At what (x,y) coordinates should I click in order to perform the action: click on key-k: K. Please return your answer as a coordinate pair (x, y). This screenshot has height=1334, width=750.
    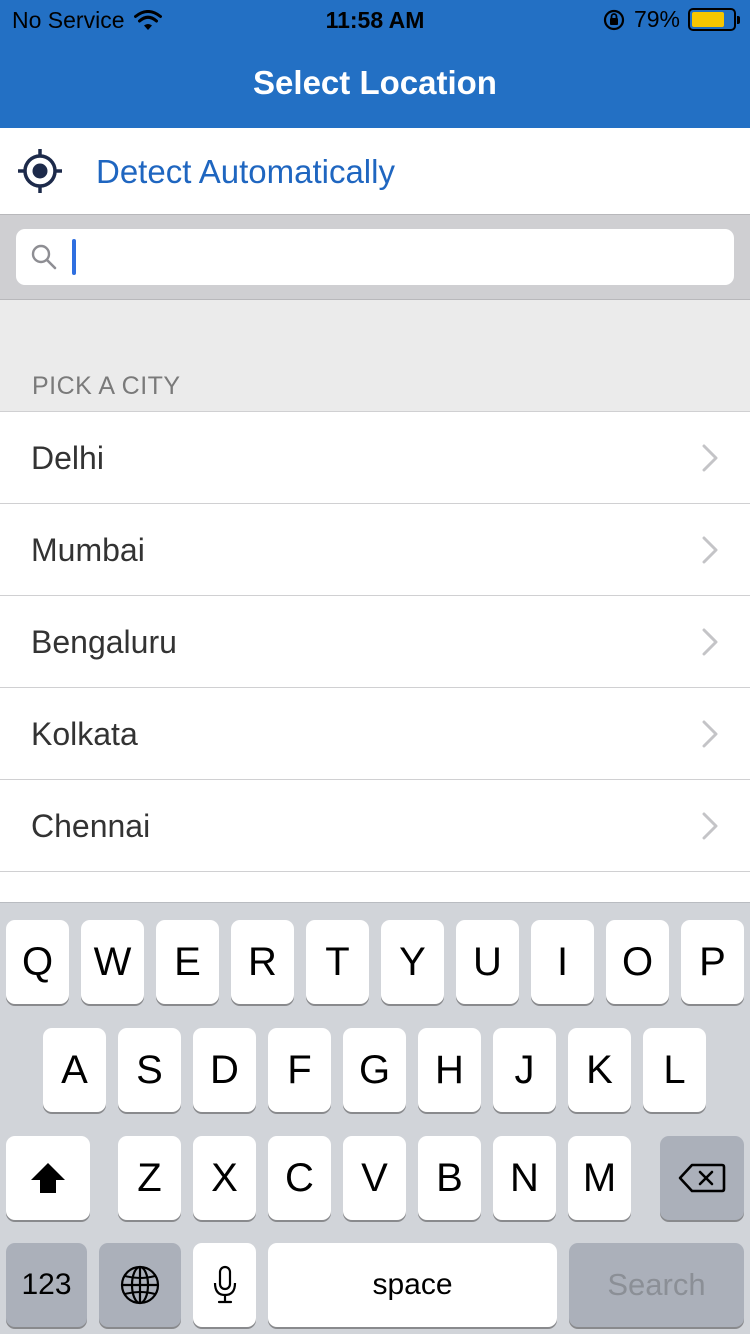
    Looking at the image, I should click on (599, 1070).